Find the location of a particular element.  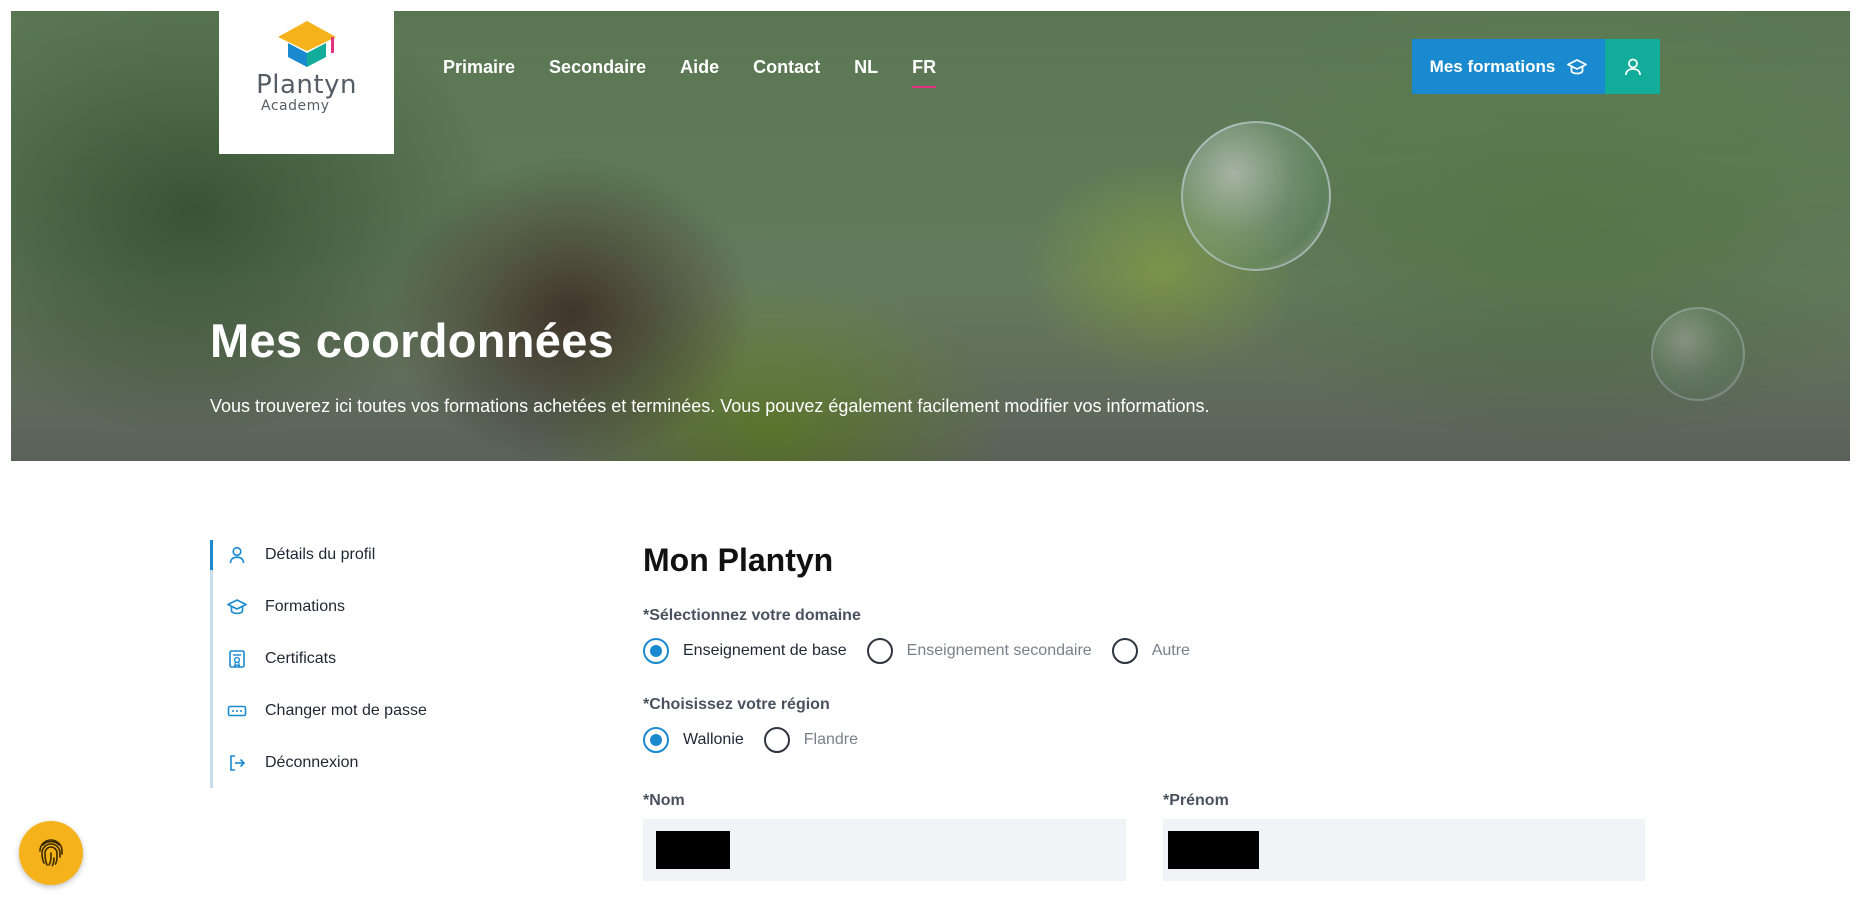

nom-field is located at coordinates (884, 850).